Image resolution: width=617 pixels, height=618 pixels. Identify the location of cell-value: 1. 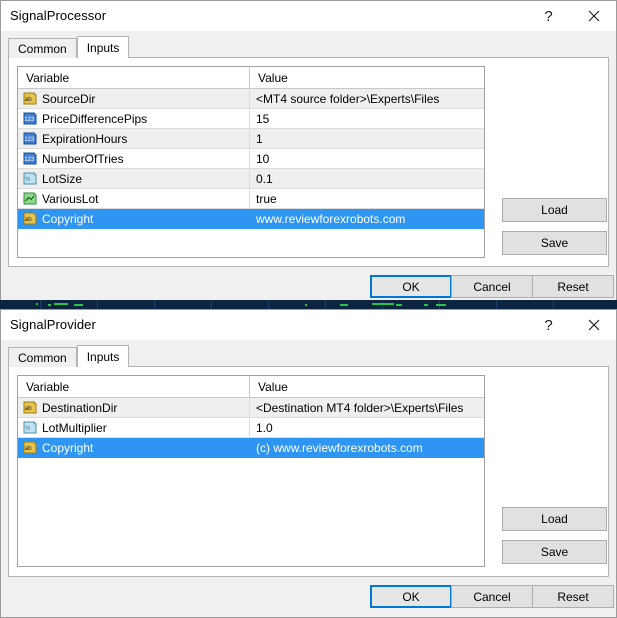
(367, 138).